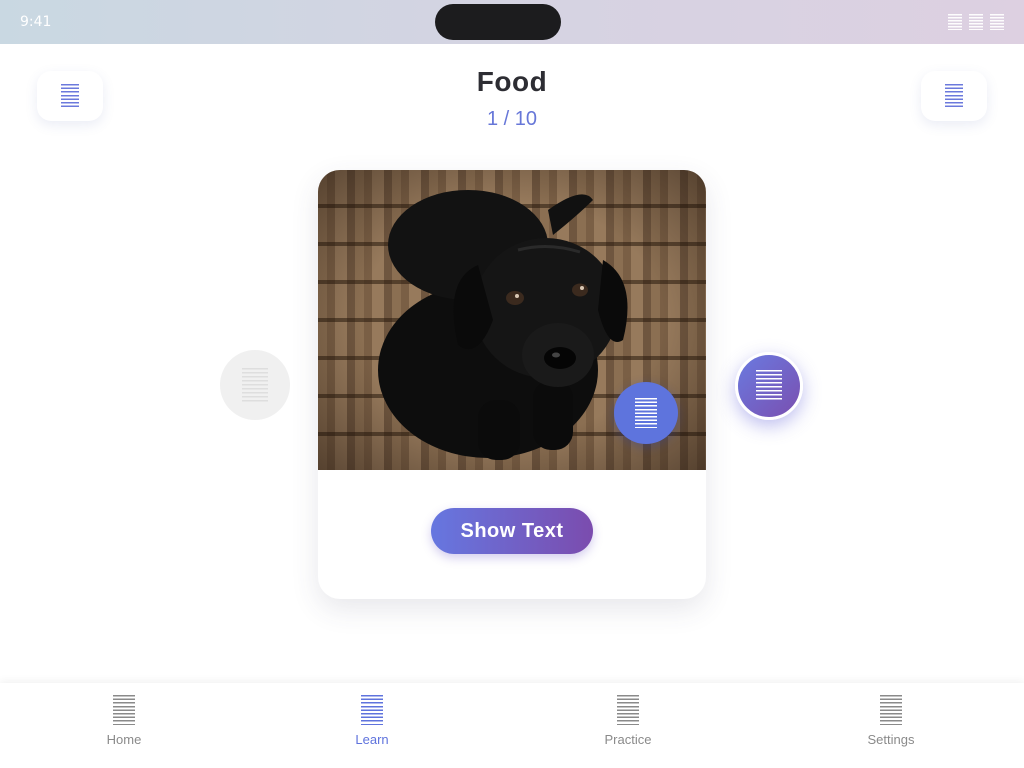  What do you see at coordinates (512, 119) in the screenshot?
I see `card-counter: 1 / 10` at bounding box center [512, 119].